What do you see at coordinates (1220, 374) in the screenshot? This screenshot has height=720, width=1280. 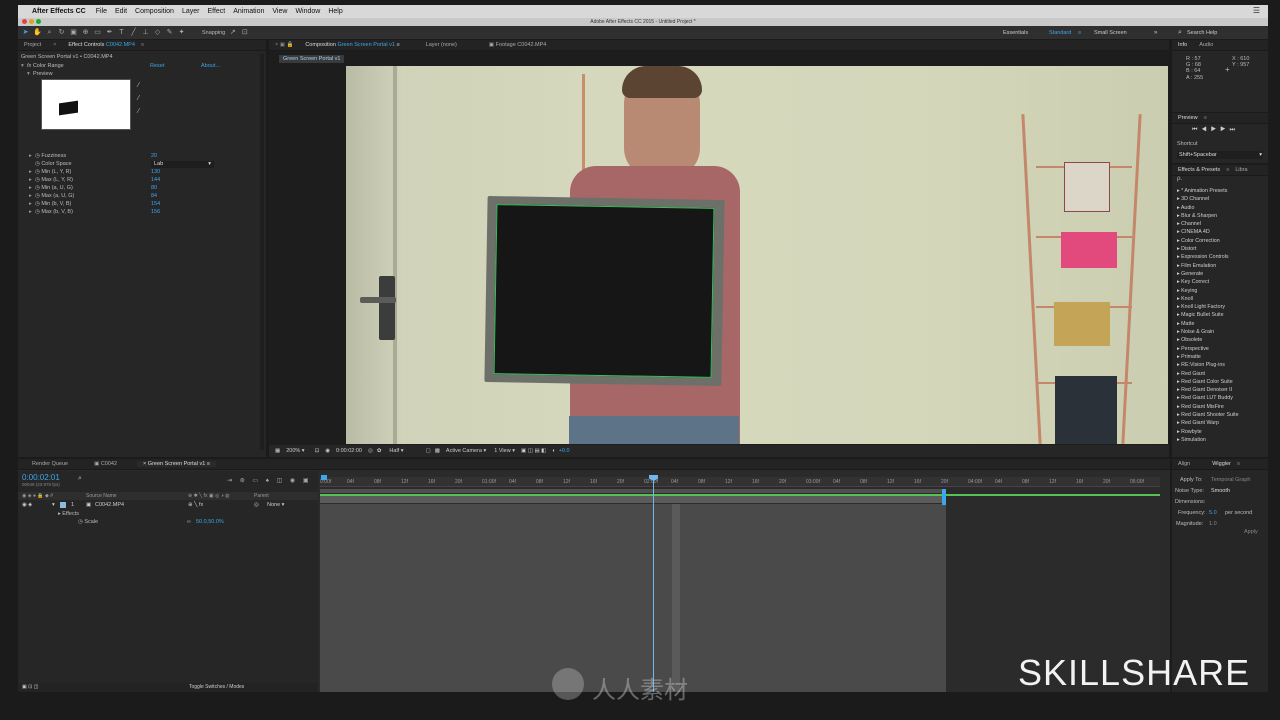 I see `effects-item: ▸ Red Giant` at bounding box center [1220, 374].